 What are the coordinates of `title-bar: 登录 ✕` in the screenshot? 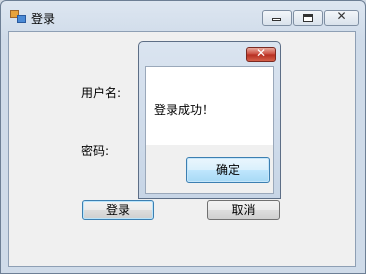 It's located at (183, 16).